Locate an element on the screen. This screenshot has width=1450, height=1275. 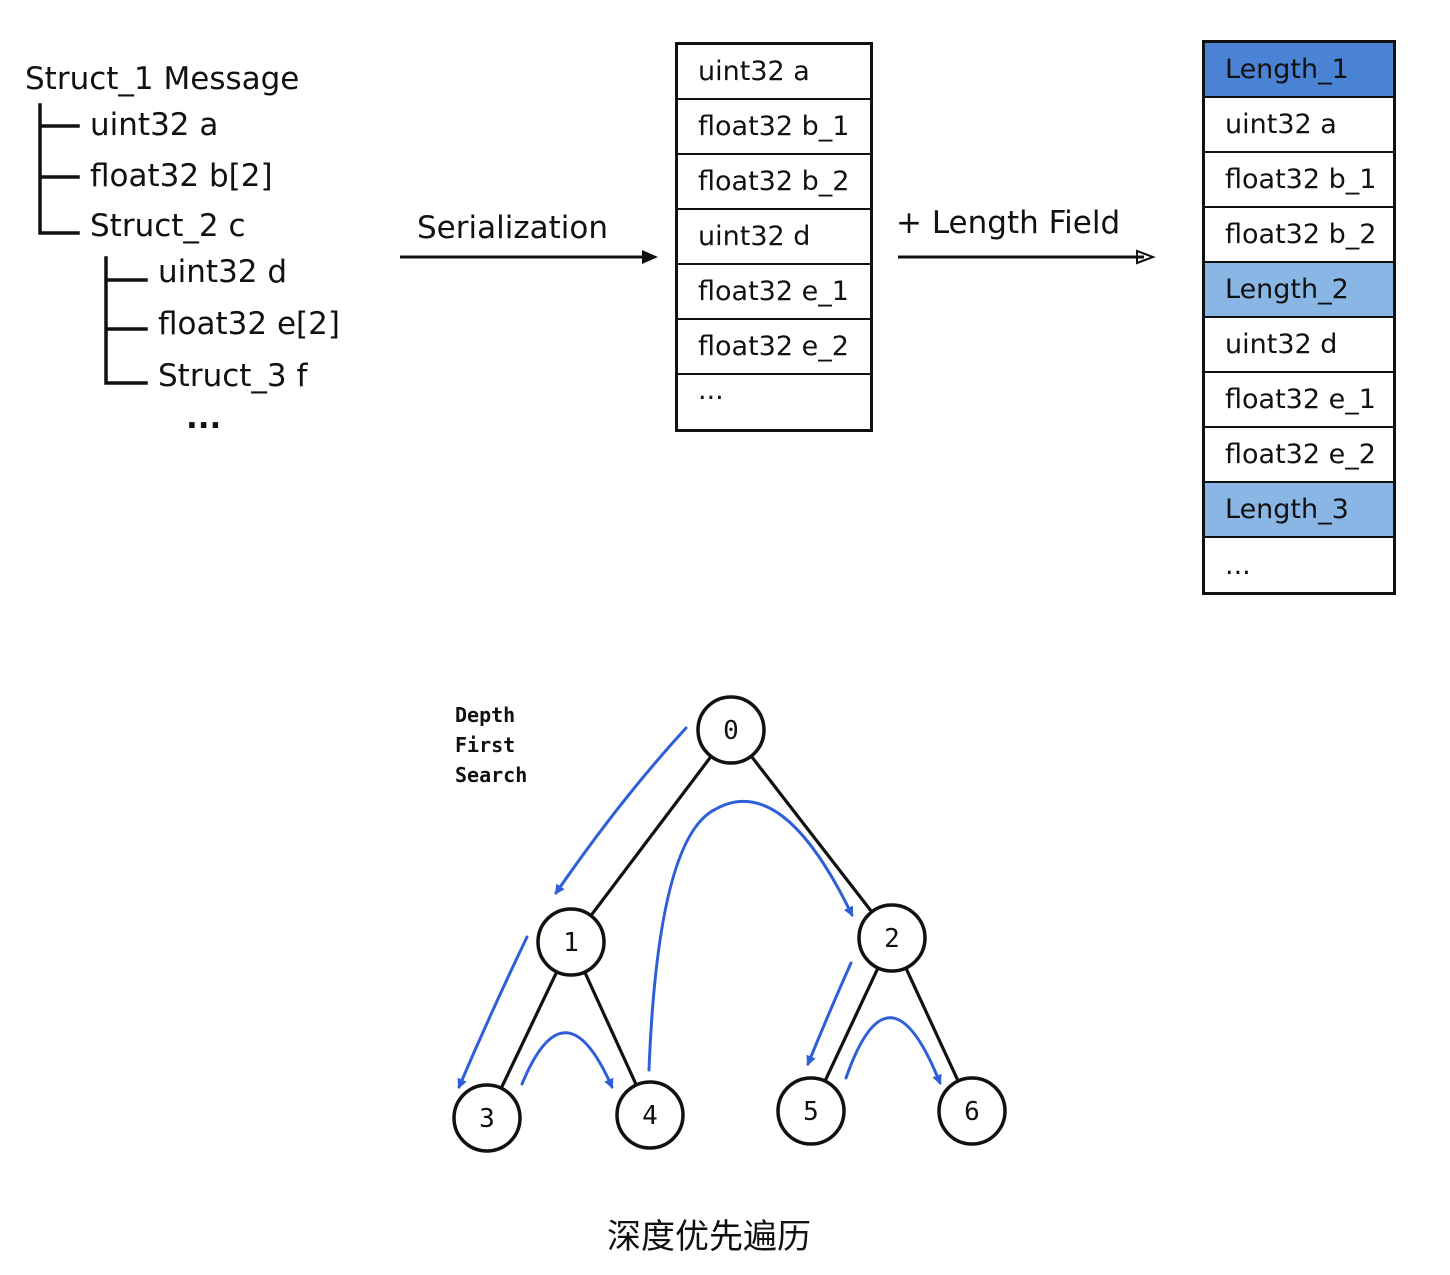
tree-node-label: 2 is located at coordinates (892, 939).